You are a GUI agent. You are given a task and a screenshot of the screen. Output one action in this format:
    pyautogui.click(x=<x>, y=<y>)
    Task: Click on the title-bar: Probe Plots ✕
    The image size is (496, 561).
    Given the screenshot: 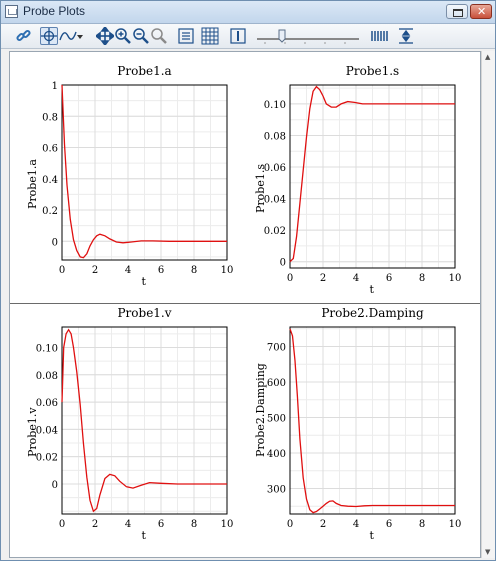 What is the action you would take?
    pyautogui.click(x=248, y=12)
    